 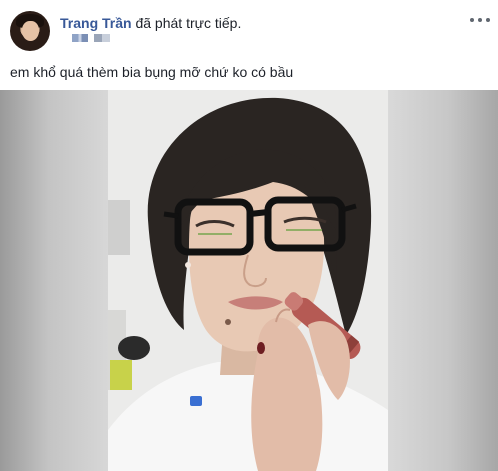 I want to click on post-meta, so click(x=94, y=39).